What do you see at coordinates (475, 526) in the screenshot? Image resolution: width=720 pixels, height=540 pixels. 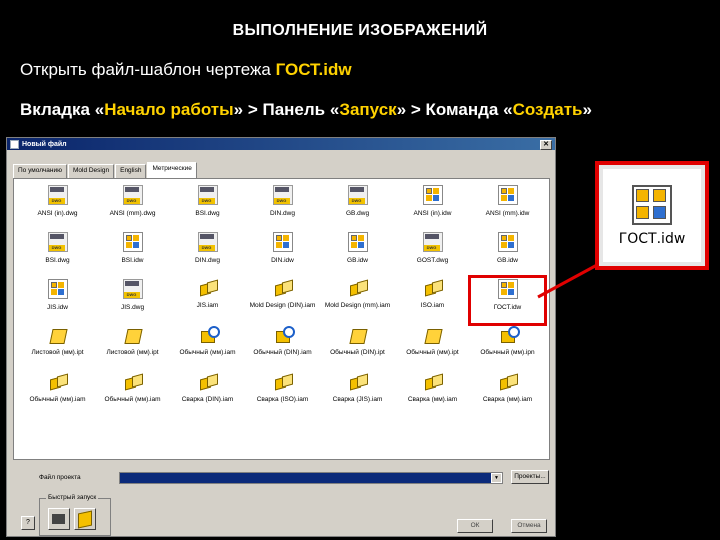 I see `ok-button: ОК` at bounding box center [475, 526].